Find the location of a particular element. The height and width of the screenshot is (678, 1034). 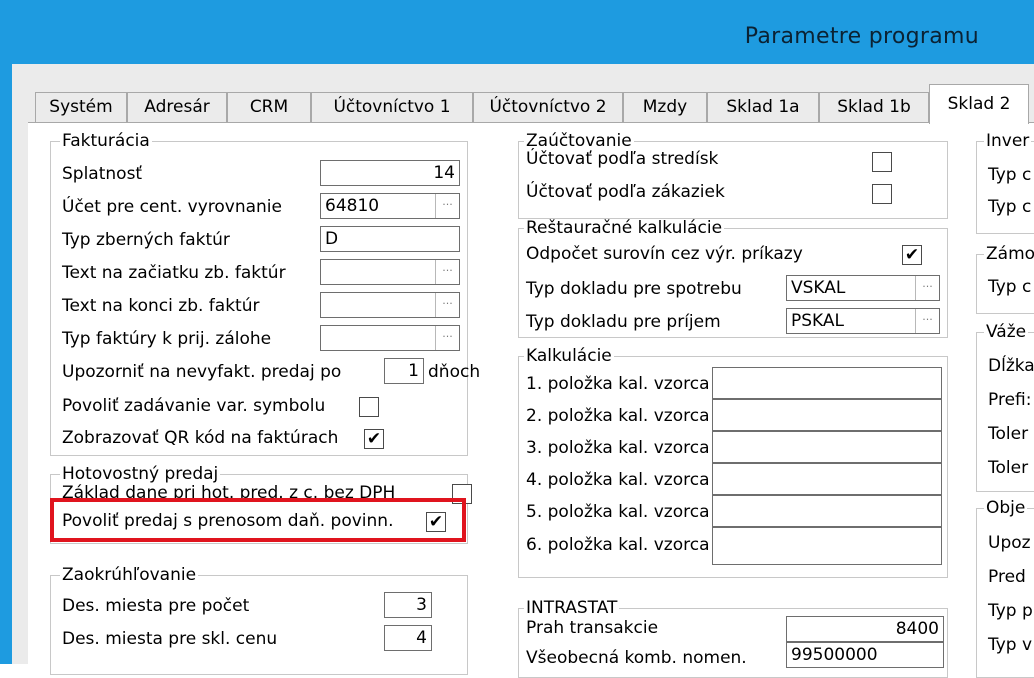

label-povolit-prenos: Povoliť predaj s prenosom daň. povinn. is located at coordinates (228, 521).